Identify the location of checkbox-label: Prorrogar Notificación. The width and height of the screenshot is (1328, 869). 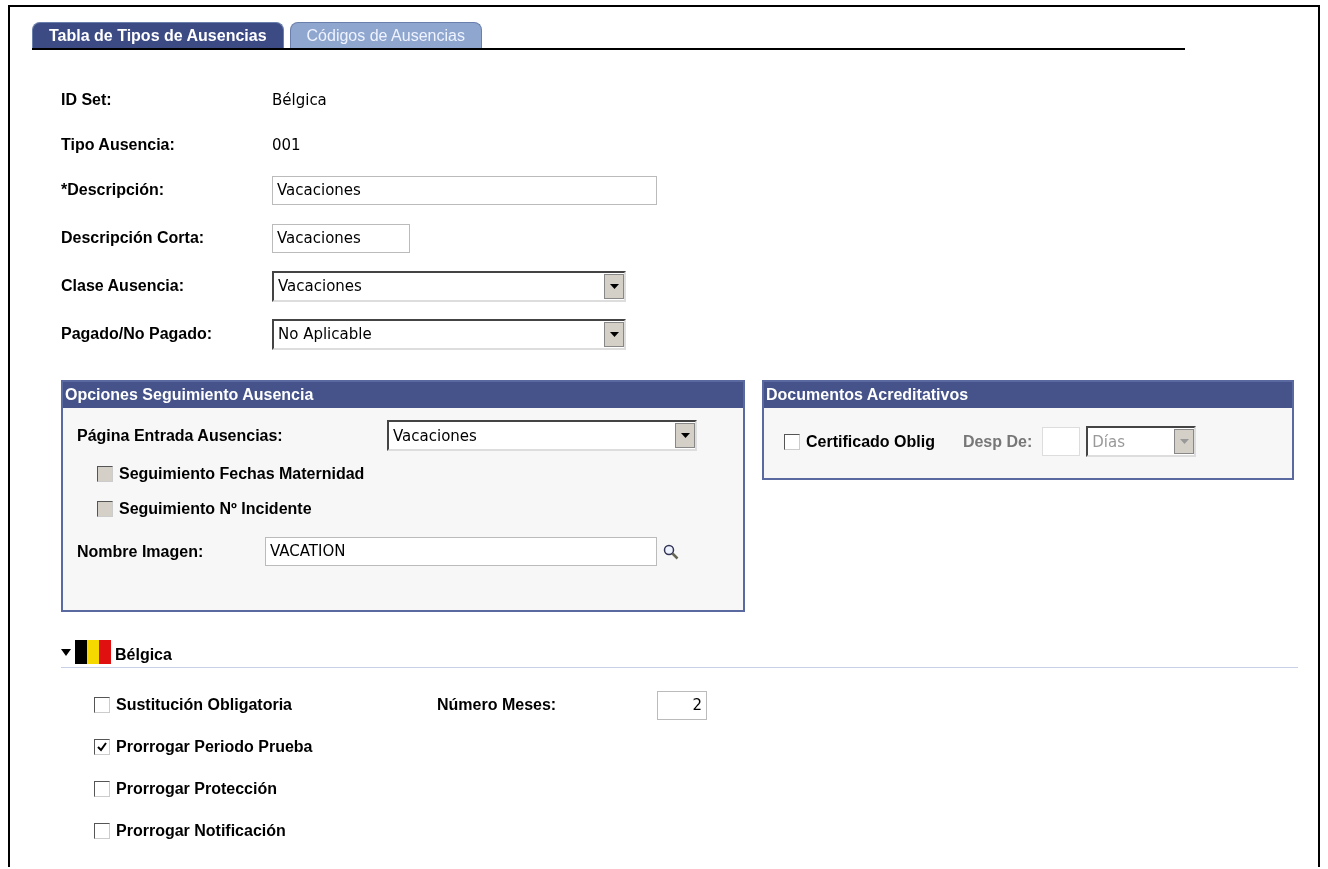
(201, 831).